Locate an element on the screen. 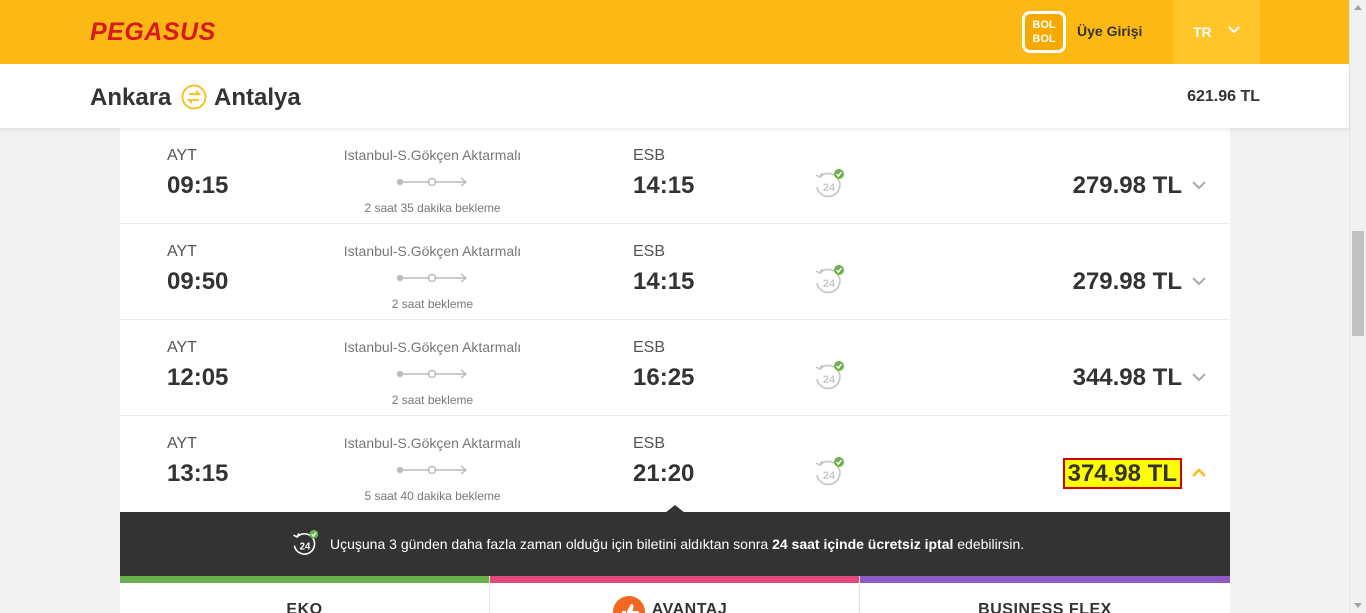 Image resolution: width=1366 pixels, height=613 pixels. page-scrollbar is located at coordinates (1357, 306).